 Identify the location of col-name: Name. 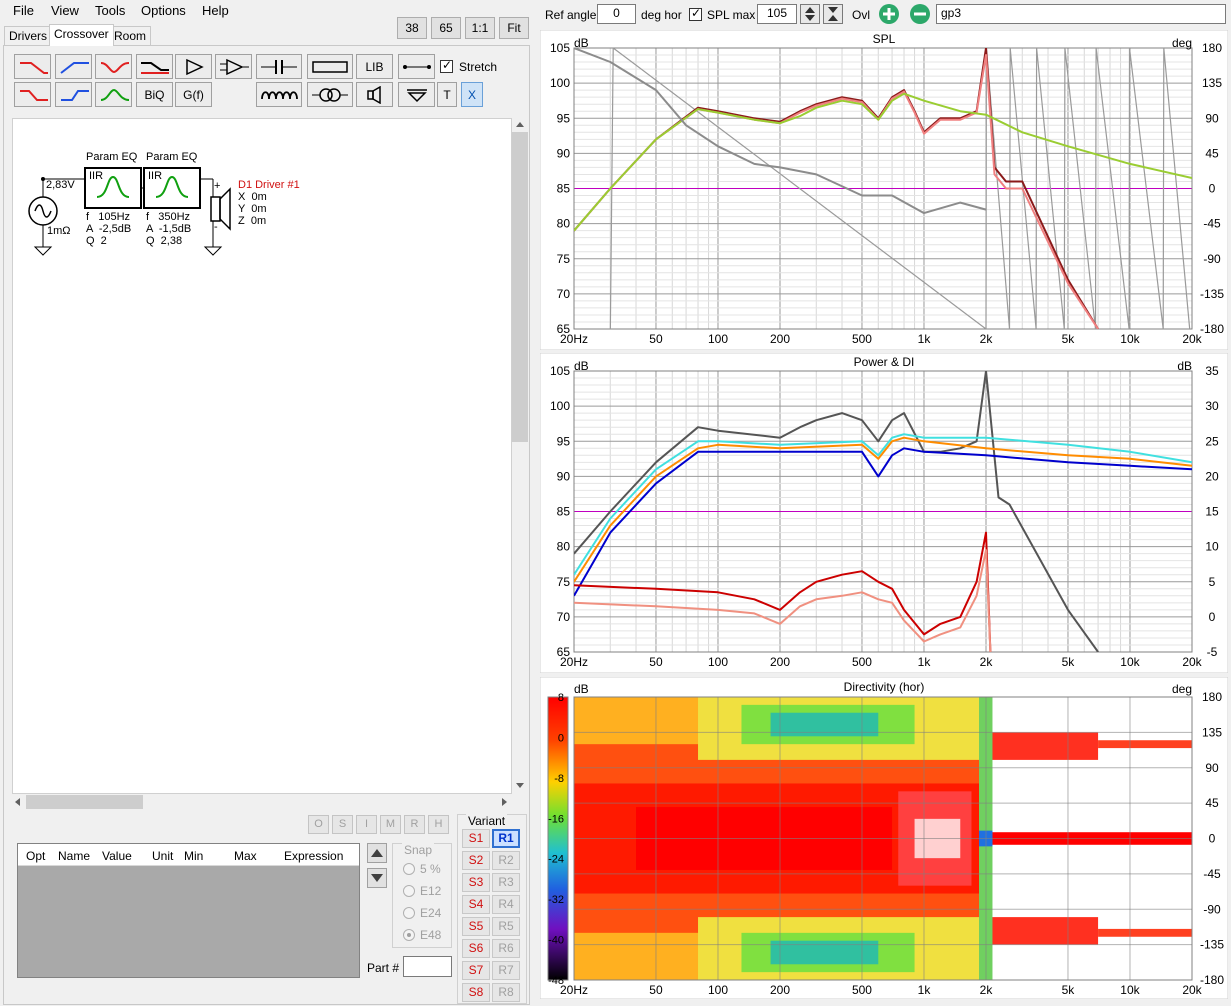
(74, 856).